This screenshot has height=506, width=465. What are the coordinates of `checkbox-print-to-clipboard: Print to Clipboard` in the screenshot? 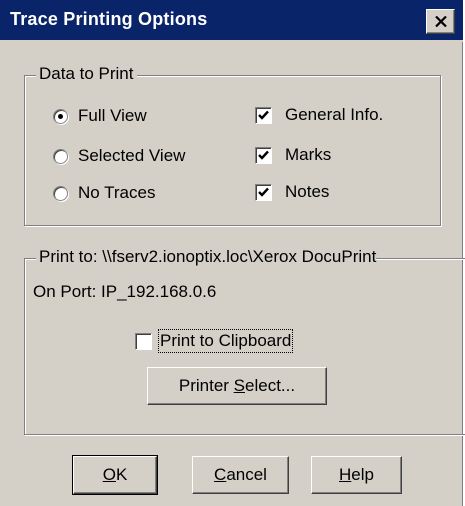 It's located at (214, 341).